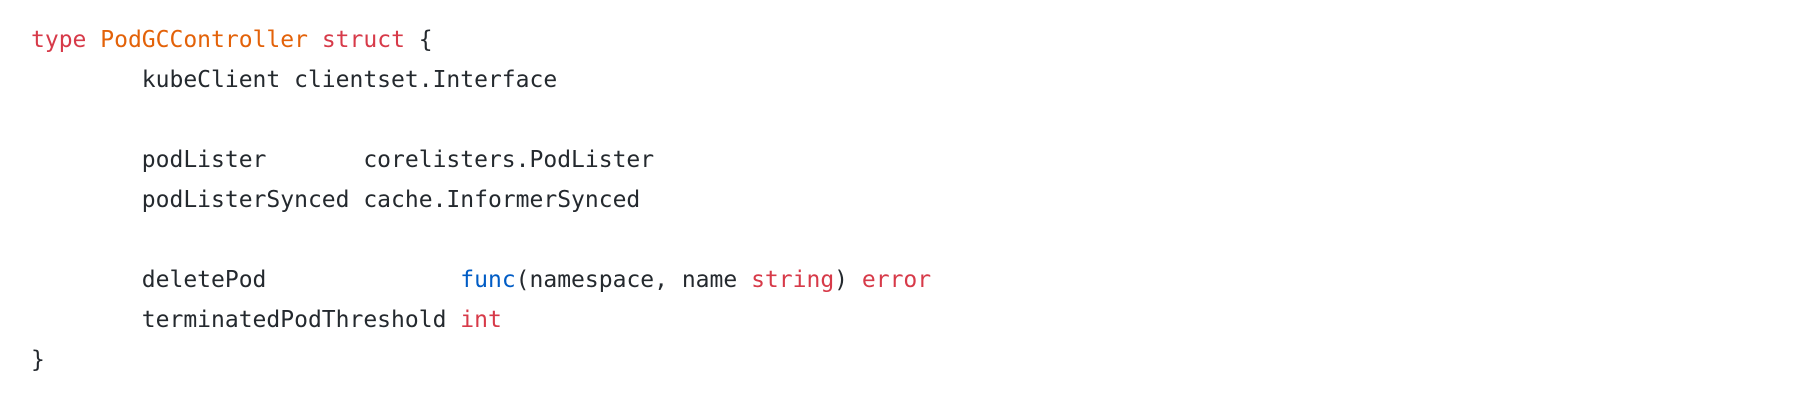 The image size is (1794, 404). What do you see at coordinates (363, 40) in the screenshot?
I see `keyword-struct: struct` at bounding box center [363, 40].